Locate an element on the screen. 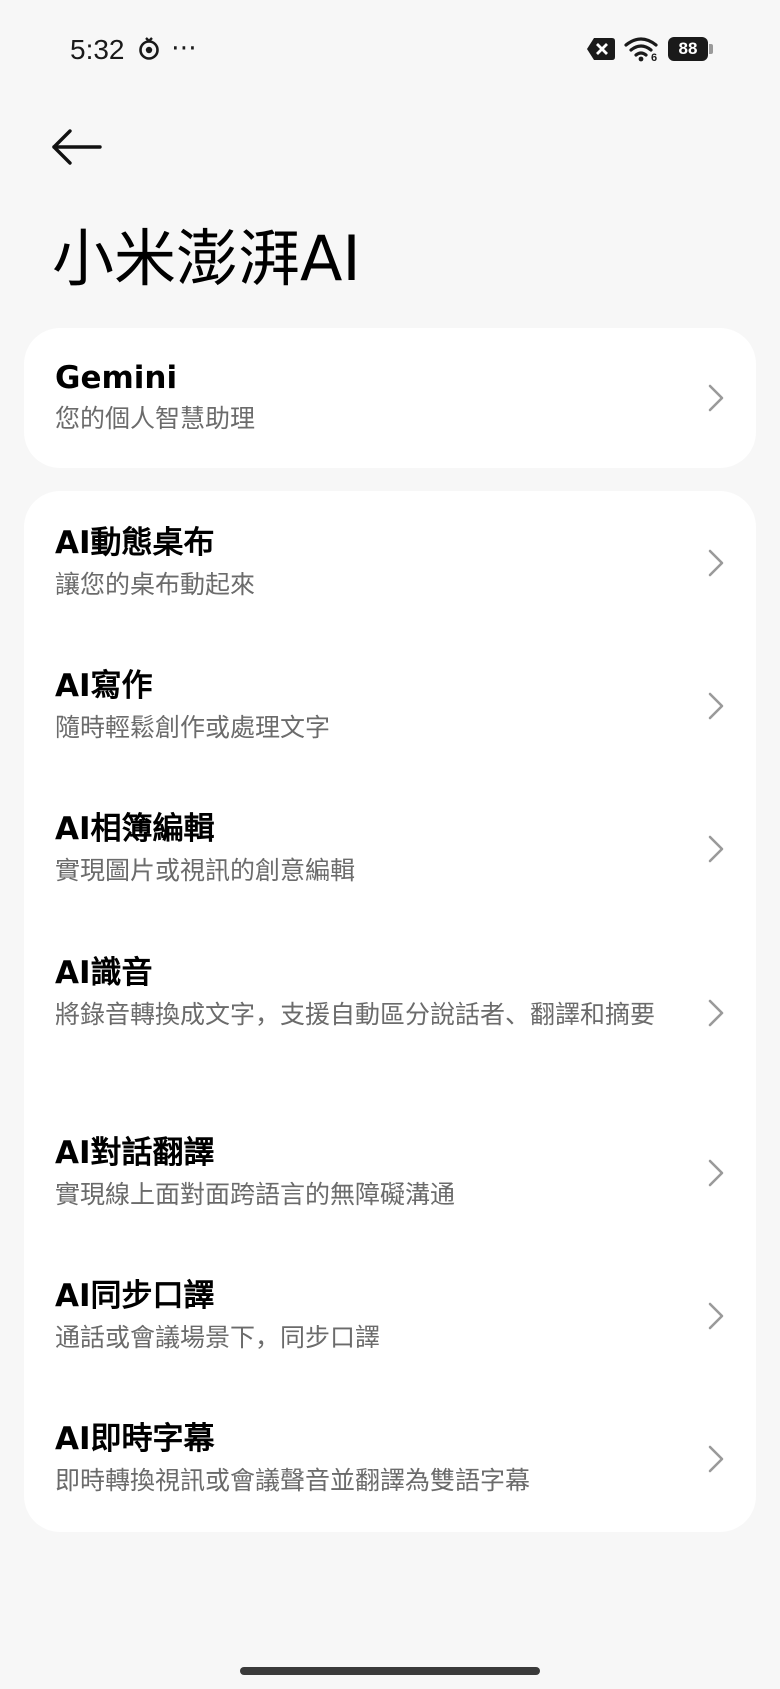 The width and height of the screenshot is (780, 1689). list-item-ai-live-captions: AI即時字幕 即時轉換視訊或會議聲音並翻譯為雙語字幕 is located at coordinates (390, 1458).